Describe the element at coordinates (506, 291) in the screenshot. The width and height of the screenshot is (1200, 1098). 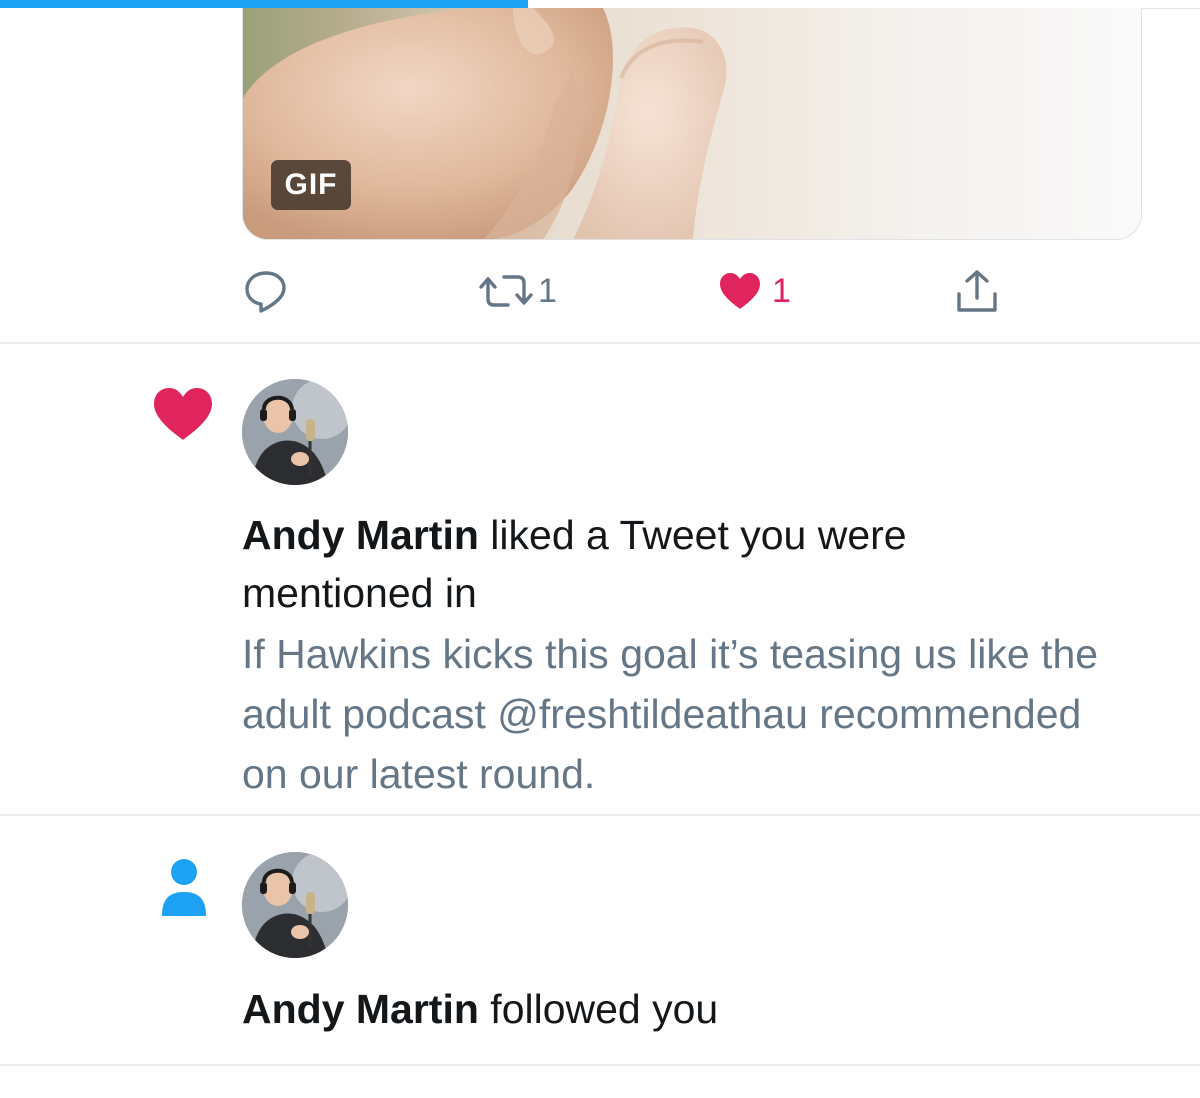
I see `retweet-icon` at that location.